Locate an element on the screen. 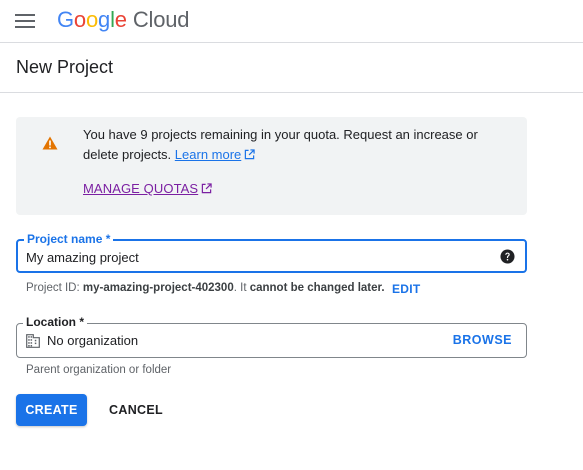 Image resolution: width=583 pixels, height=470 pixels. google-cloud-logo: Google Cloud is located at coordinates (123, 20).